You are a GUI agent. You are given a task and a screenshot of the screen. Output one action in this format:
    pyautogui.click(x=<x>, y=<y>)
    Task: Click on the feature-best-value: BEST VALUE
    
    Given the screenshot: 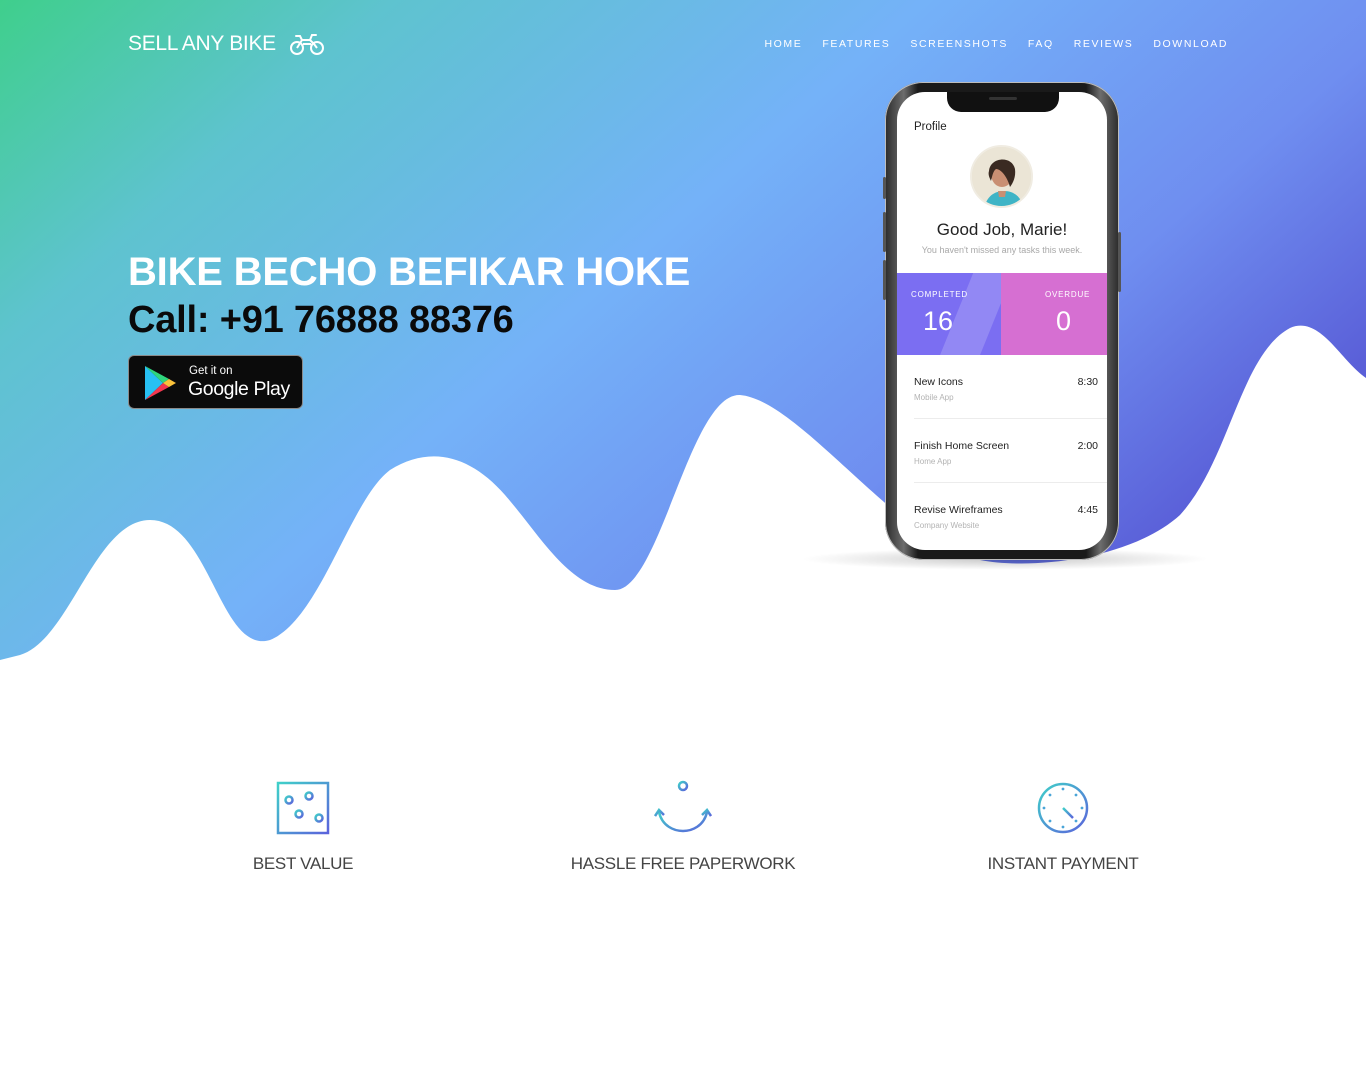 What is the action you would take?
    pyautogui.click(x=303, y=827)
    